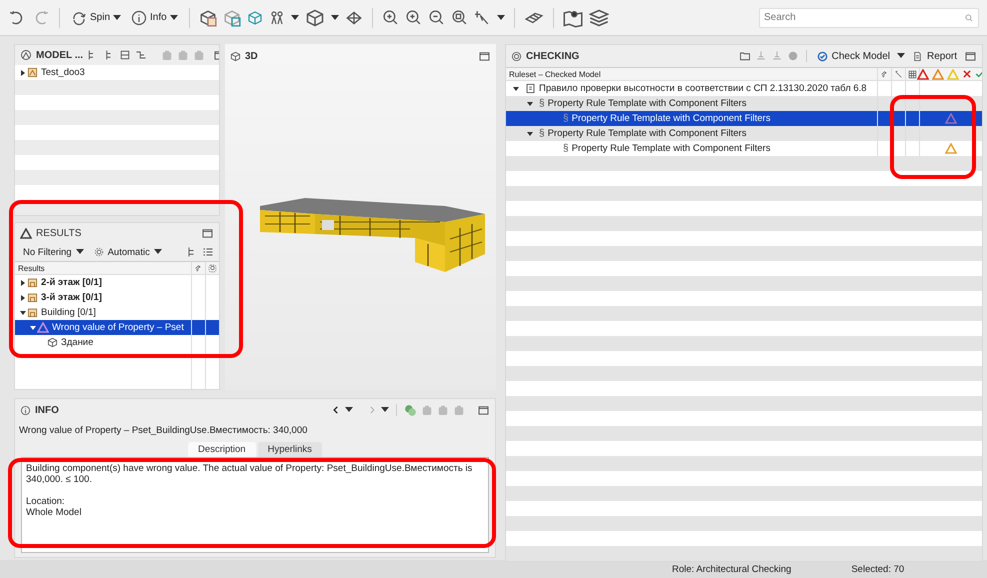 This screenshot has width=987, height=578. I want to click on result-label: Здание, so click(77, 342).